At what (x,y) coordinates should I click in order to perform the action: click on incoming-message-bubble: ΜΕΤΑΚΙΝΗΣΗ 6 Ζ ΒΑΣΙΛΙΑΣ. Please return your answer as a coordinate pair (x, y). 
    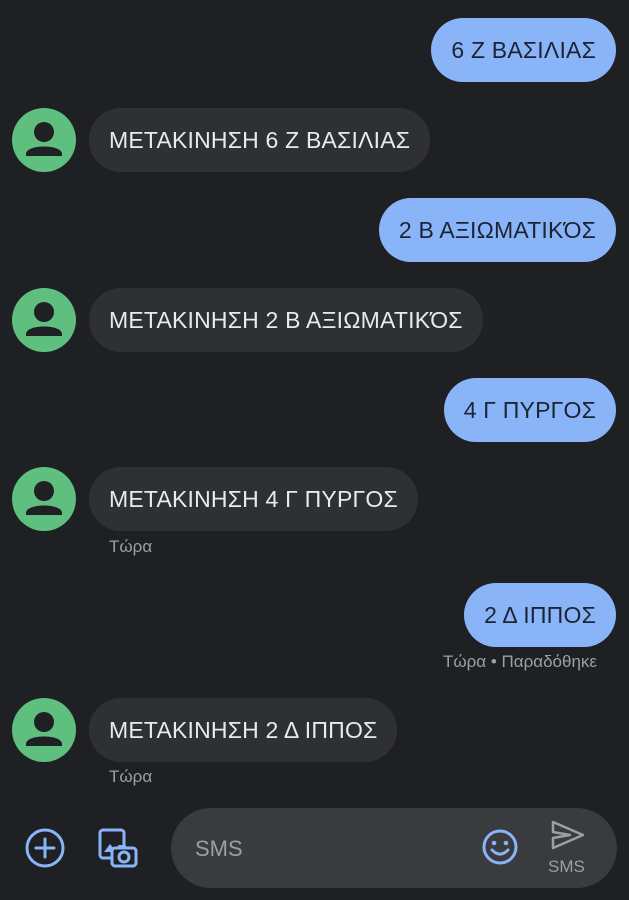
    Looking at the image, I should click on (260, 140).